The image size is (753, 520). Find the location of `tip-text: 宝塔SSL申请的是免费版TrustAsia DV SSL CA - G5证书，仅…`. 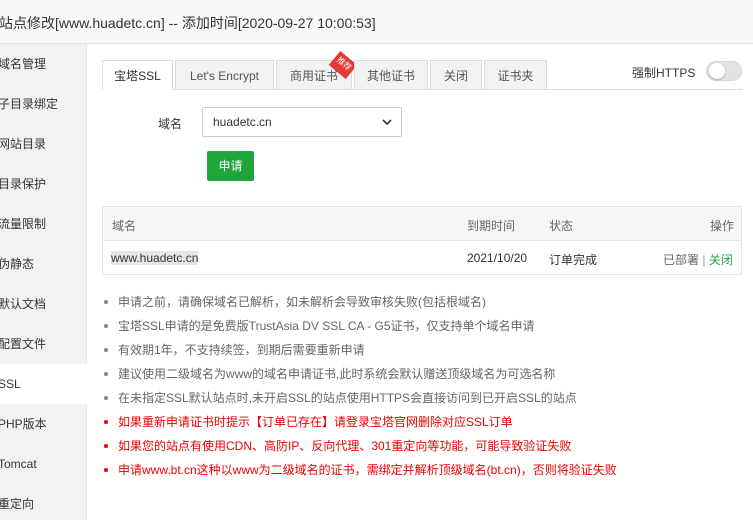

tip-text: 宝塔SSL申请的是免费版TrustAsia DV SSL CA - G5证书，仅… is located at coordinates (326, 326).